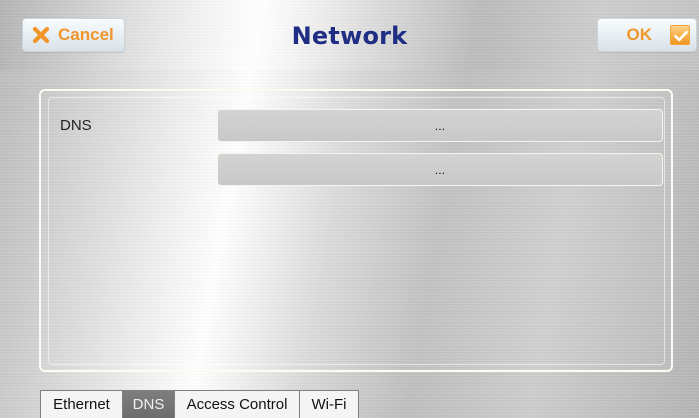 The image size is (699, 418). What do you see at coordinates (329, 404) in the screenshot?
I see `tab-wifi: Wi-Fi` at bounding box center [329, 404].